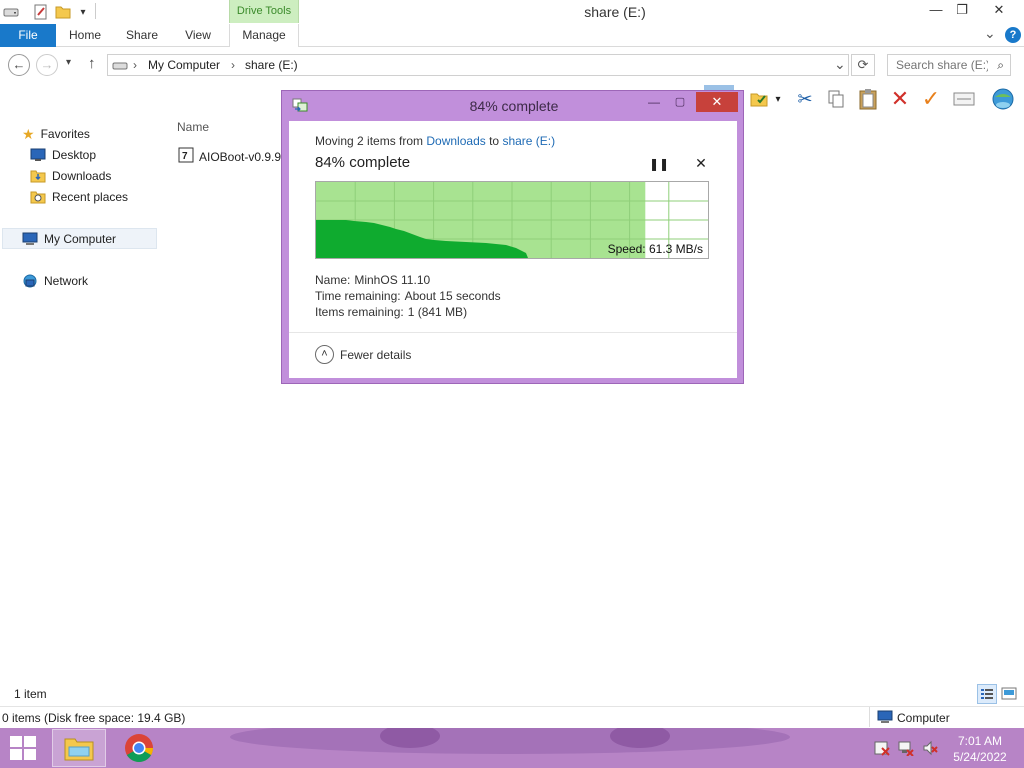 This screenshot has height=768, width=1024. Describe the element at coordinates (1003, 99) in the screenshot. I see `globe-icon` at that location.